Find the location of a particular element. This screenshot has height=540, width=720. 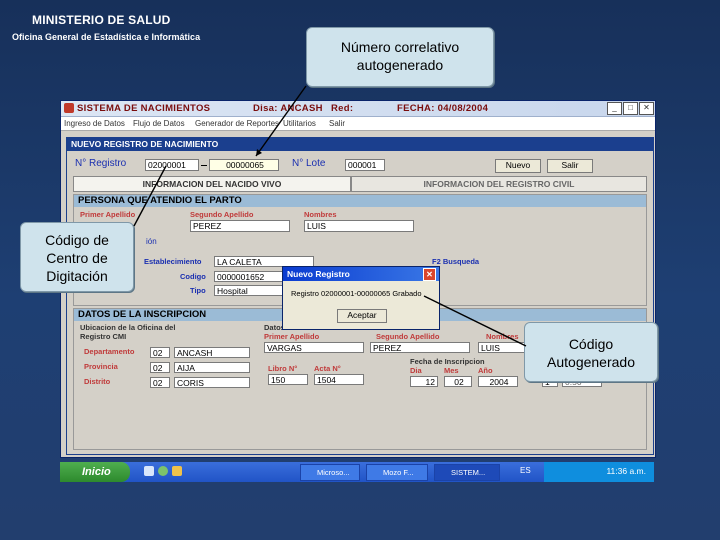

pointer-line-centro is located at coordinates (150, 196).